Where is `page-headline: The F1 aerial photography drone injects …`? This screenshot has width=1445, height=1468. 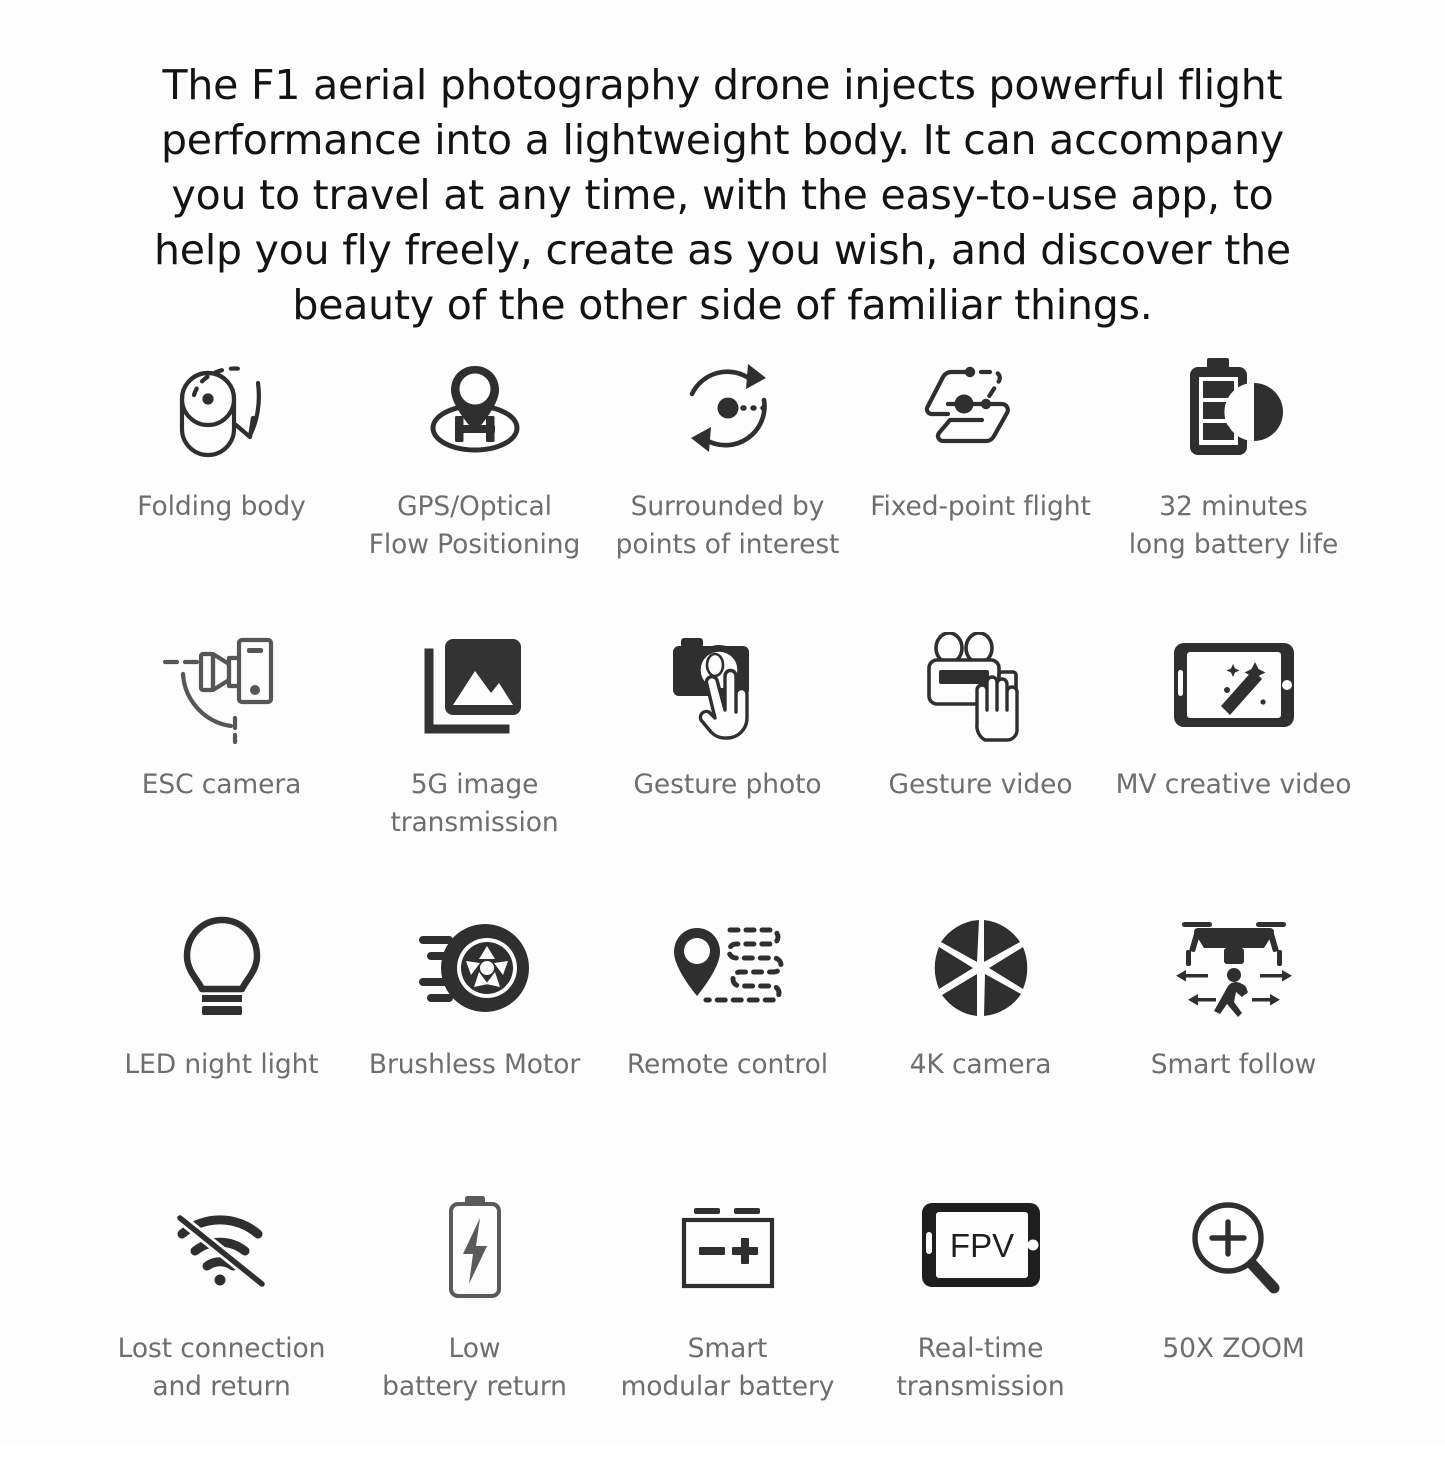
page-headline: The F1 aerial photography drone injects … is located at coordinates (722, 195).